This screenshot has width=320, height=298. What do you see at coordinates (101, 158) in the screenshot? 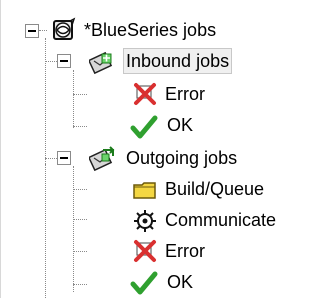
I see `outgoing-jobs-icon` at bounding box center [101, 158].